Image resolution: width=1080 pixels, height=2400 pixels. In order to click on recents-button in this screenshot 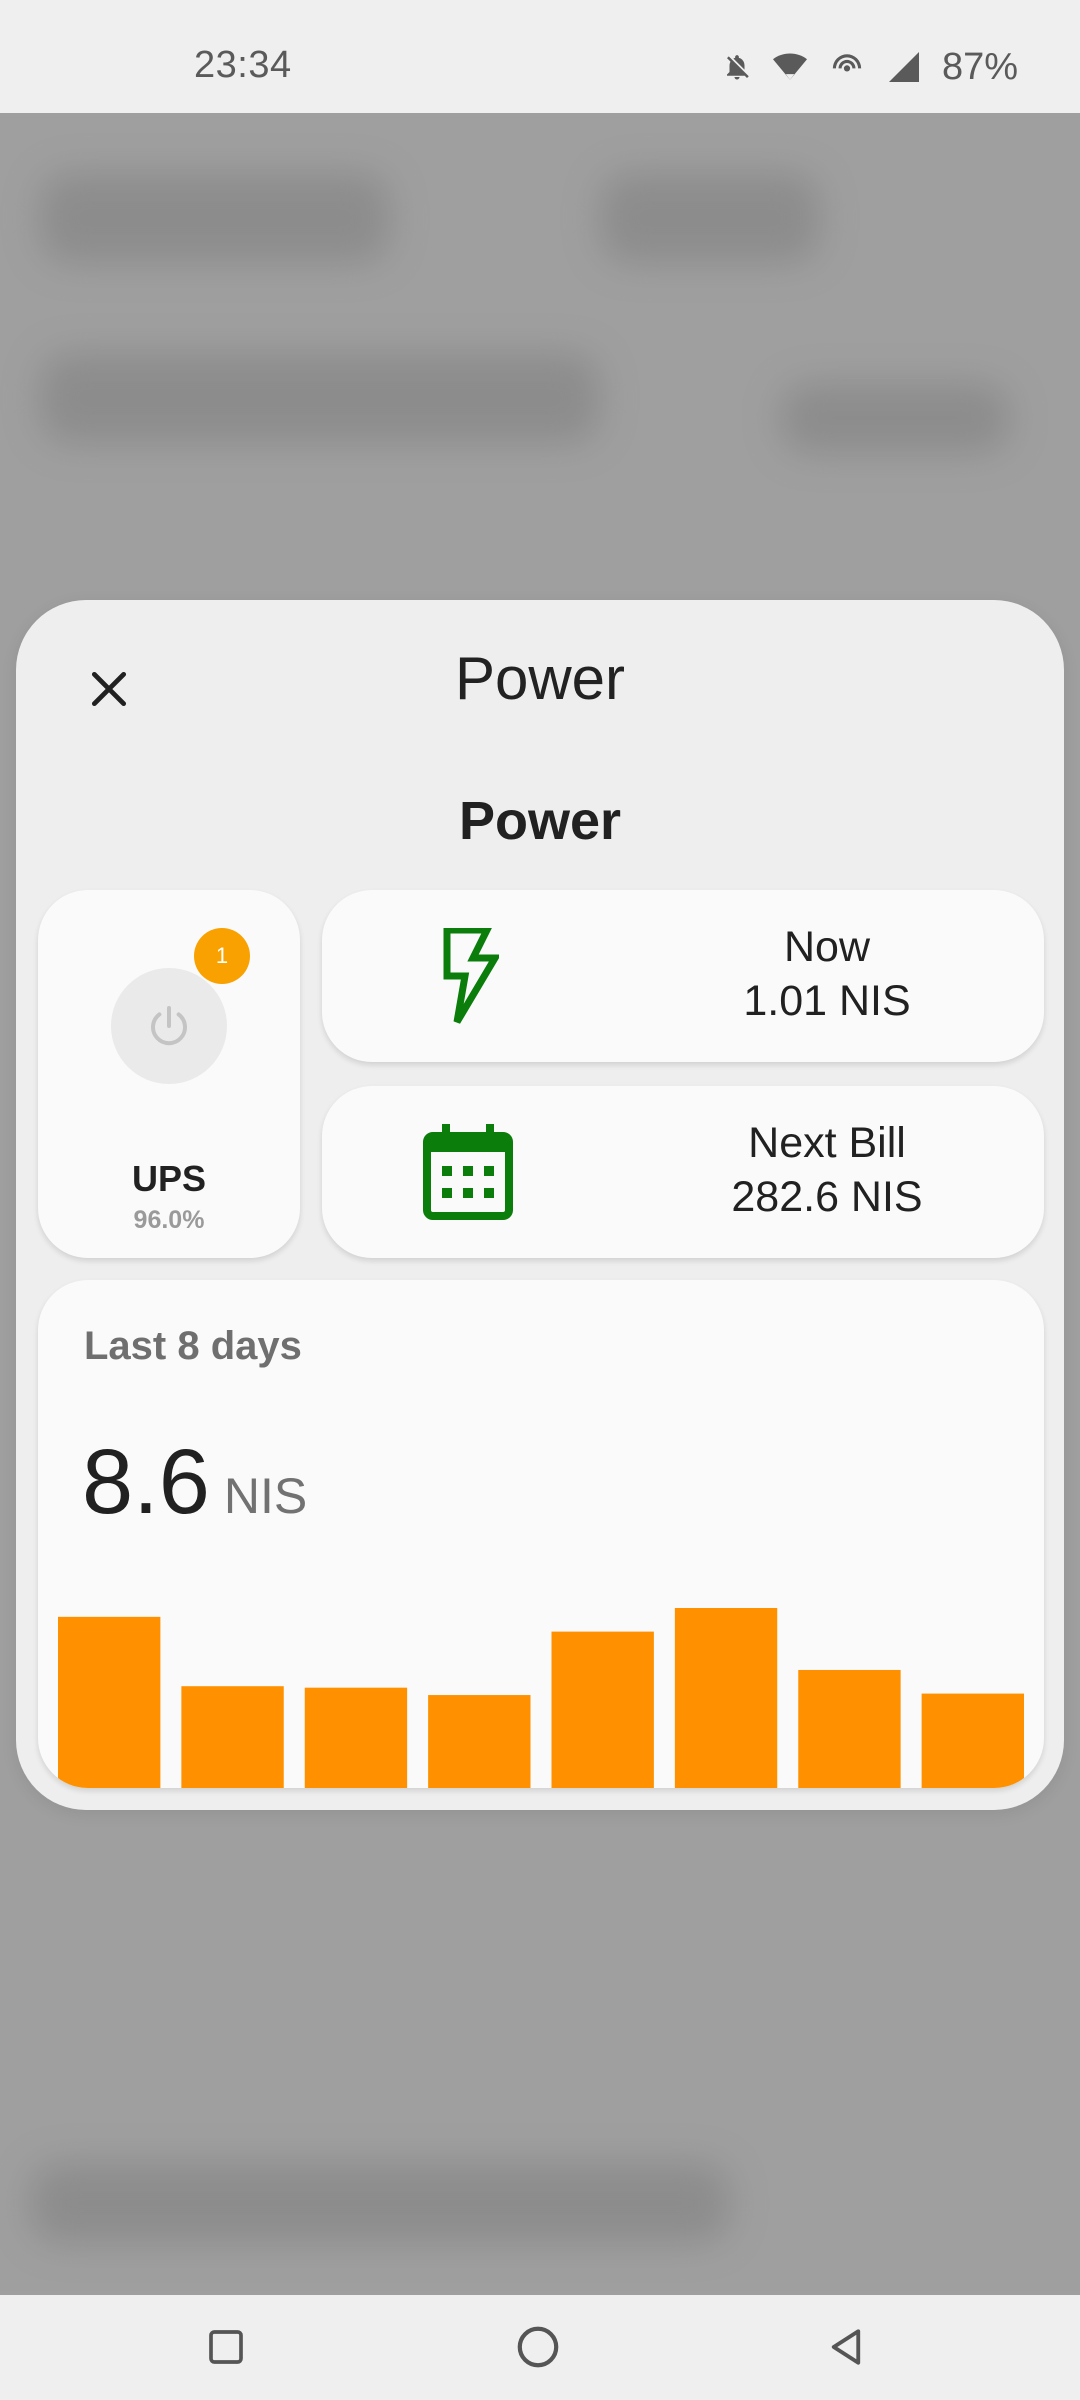, I will do `click(226, 2347)`.